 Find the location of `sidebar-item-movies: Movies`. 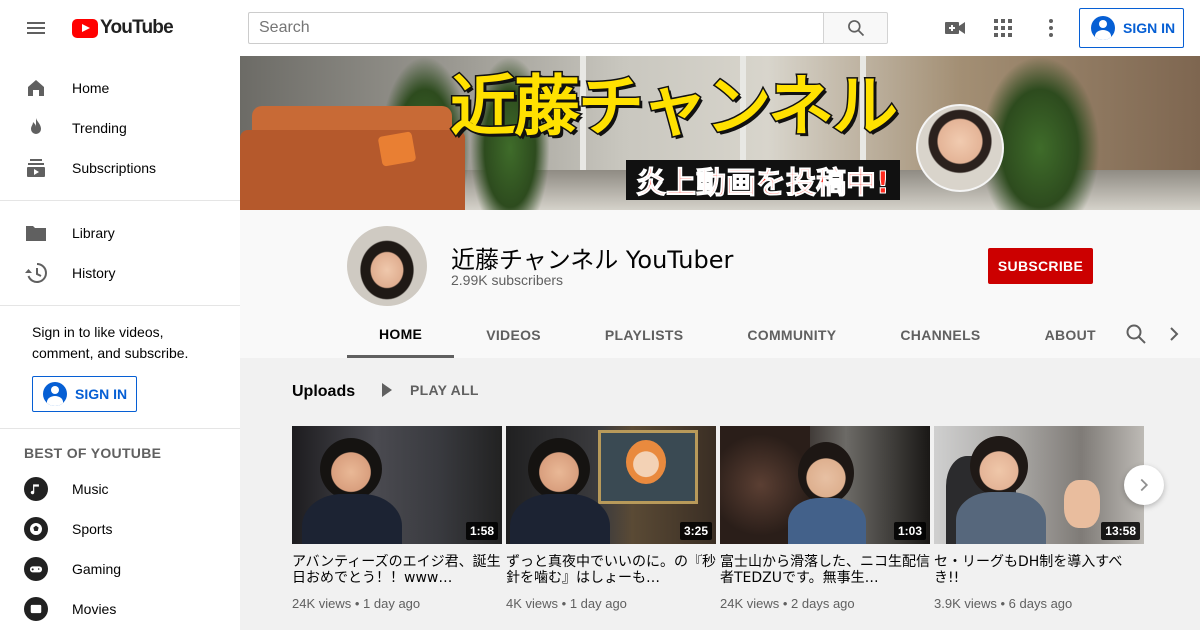

sidebar-item-movies: Movies is located at coordinates (120, 609).